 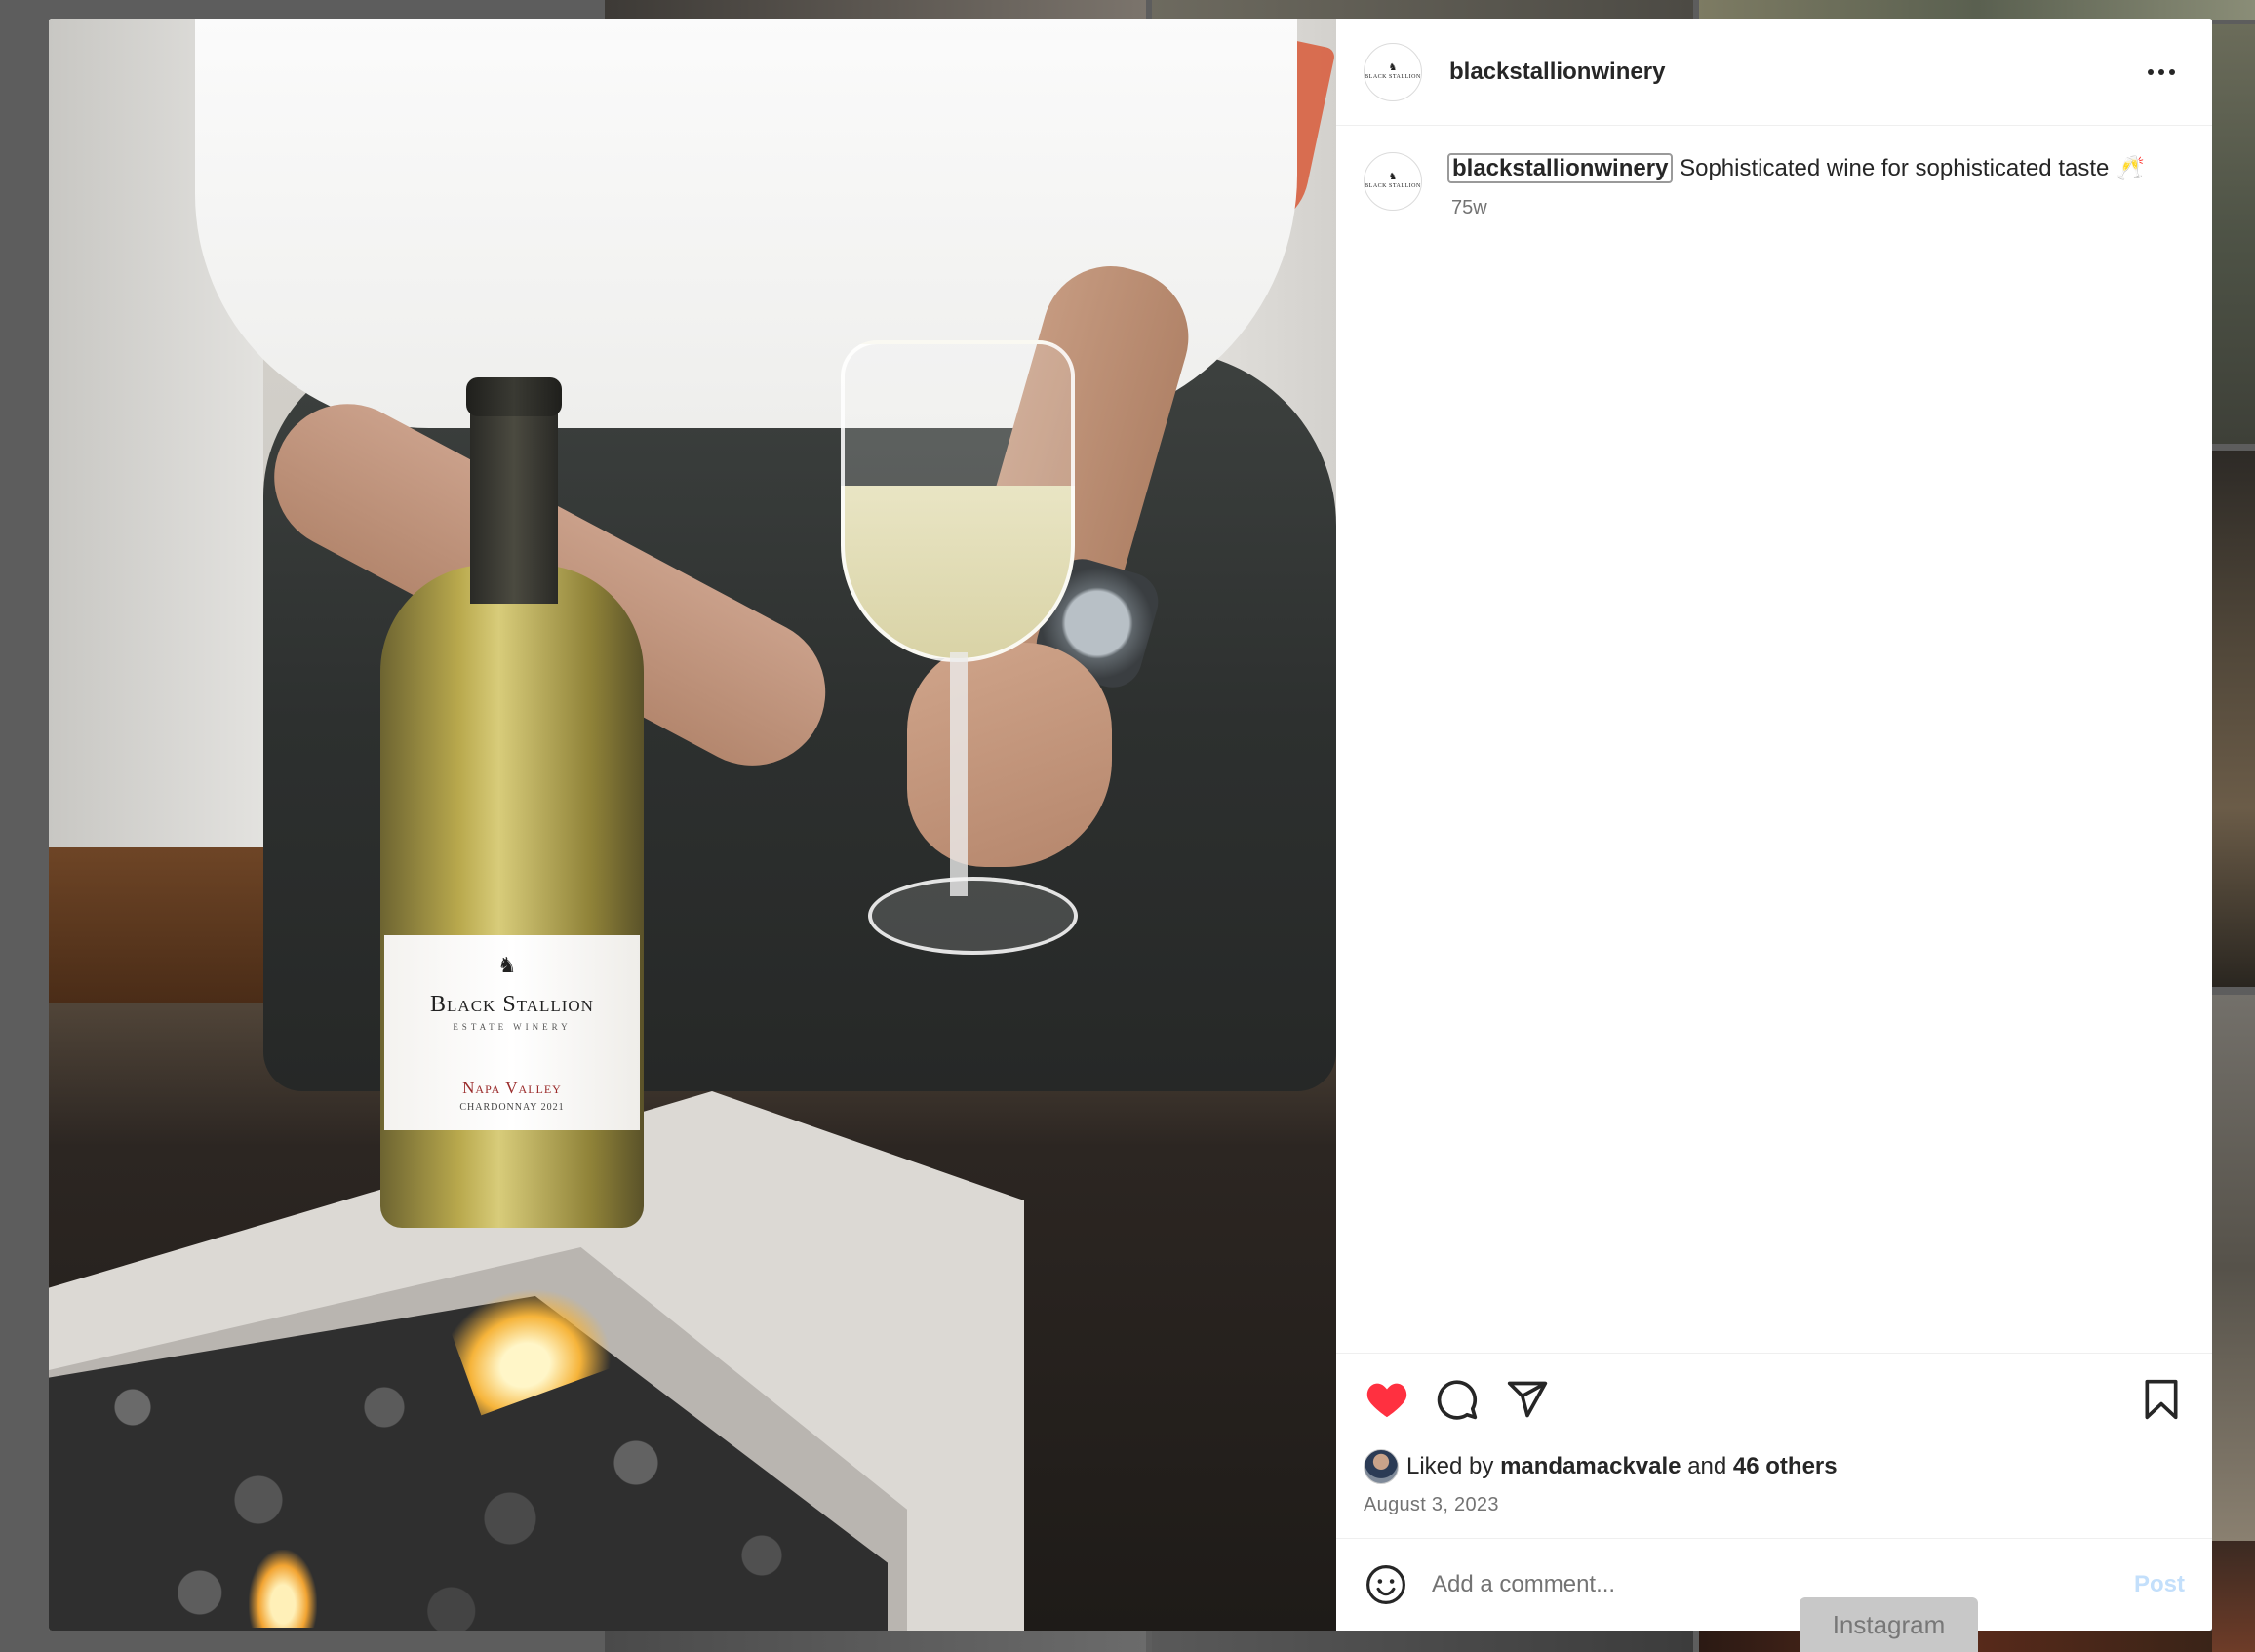 I want to click on label-region: Napa Valley, so click(x=512, y=1088).